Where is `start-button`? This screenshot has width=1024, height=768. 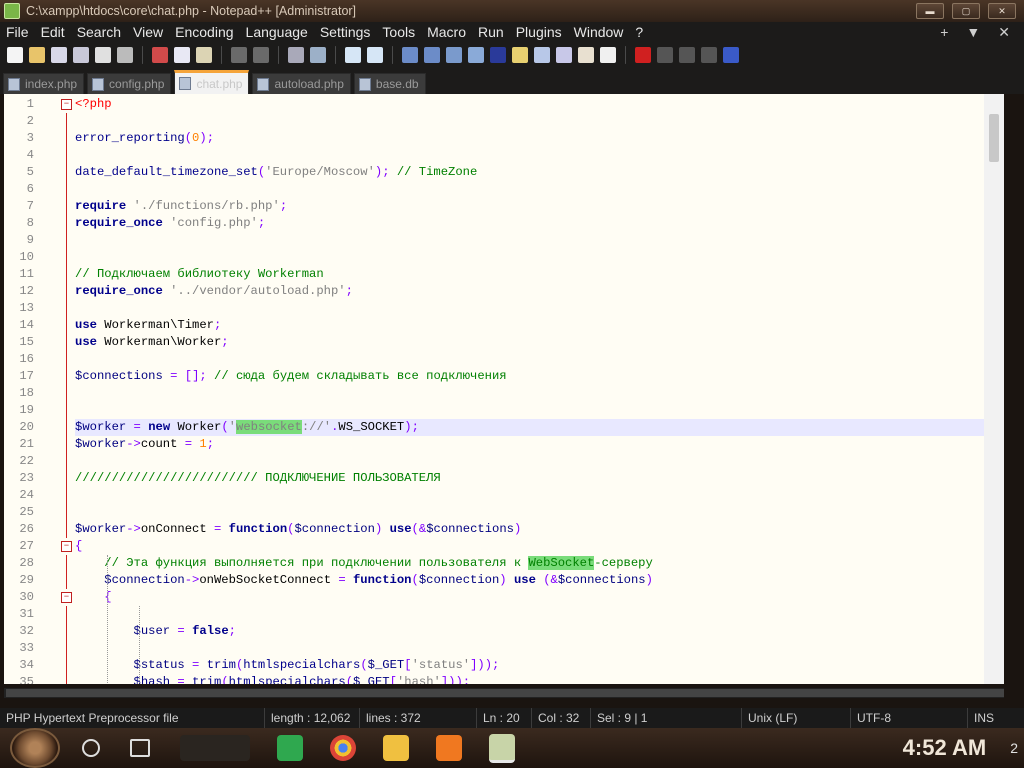 start-button is located at coordinates (35, 748).